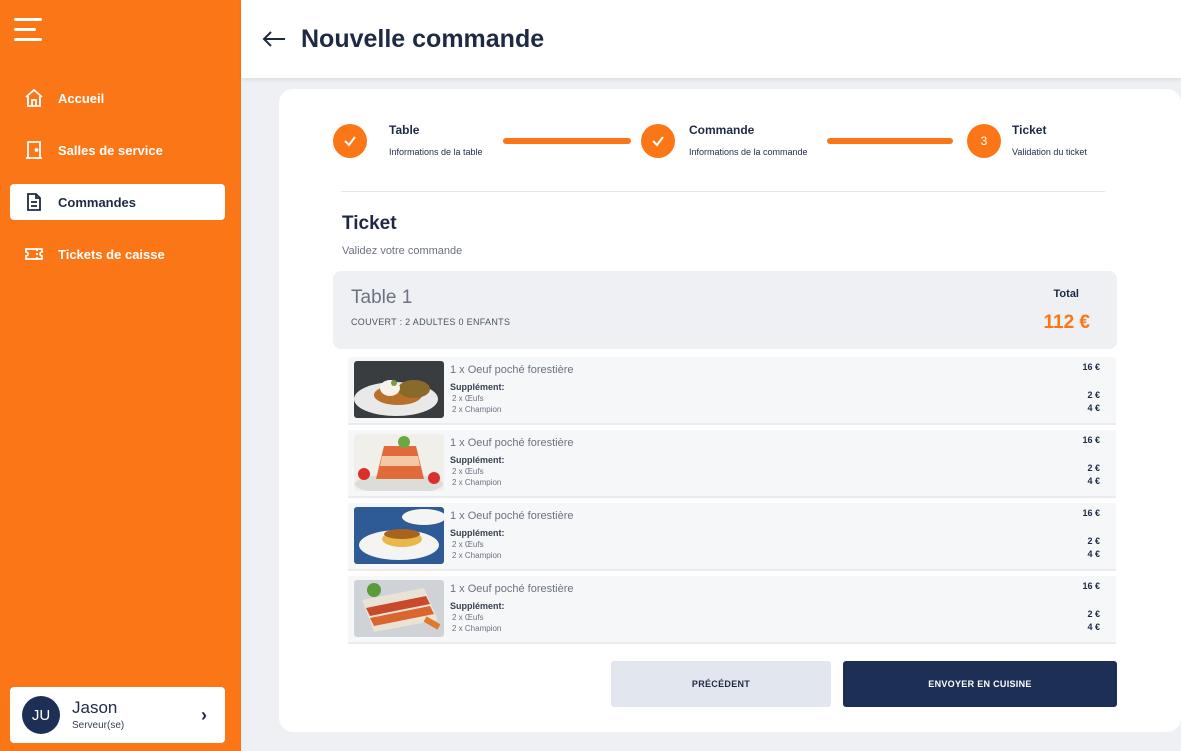 The width and height of the screenshot is (1181, 751). I want to click on top-header: Nouvelle commande, so click(711, 39).